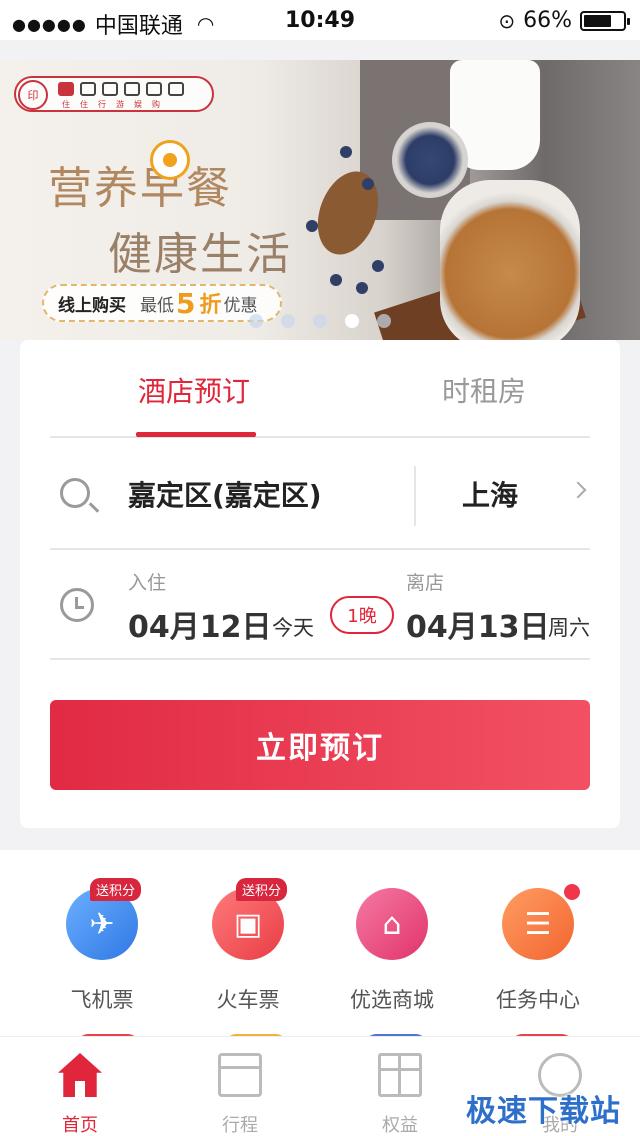  What do you see at coordinates (240, 305) in the screenshot?
I see `promo-suffix: 优惠` at bounding box center [240, 305].